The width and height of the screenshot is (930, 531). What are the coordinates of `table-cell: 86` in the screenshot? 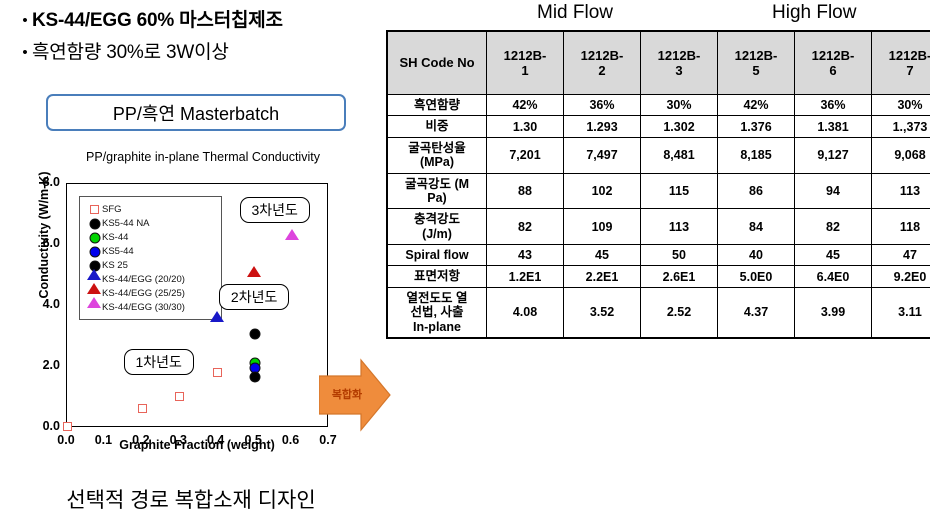 It's located at (756, 191).